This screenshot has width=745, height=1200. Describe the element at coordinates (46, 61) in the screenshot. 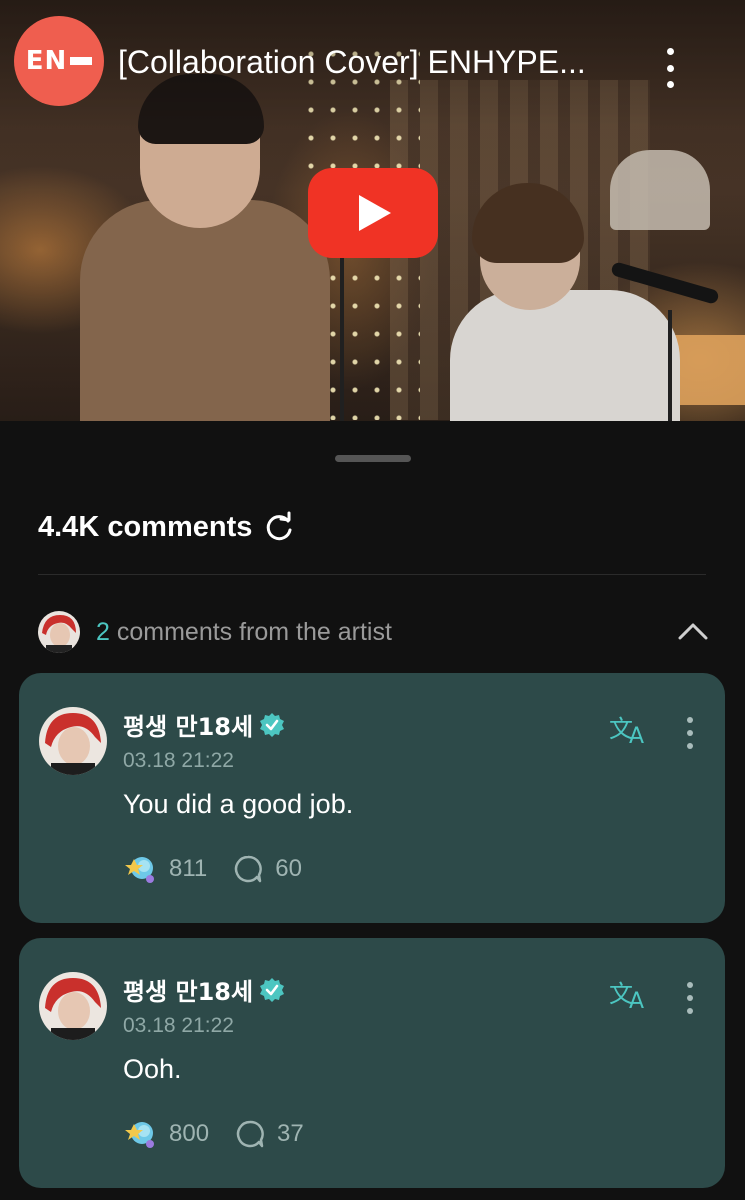

I see `channel-logo-text: EN` at that location.